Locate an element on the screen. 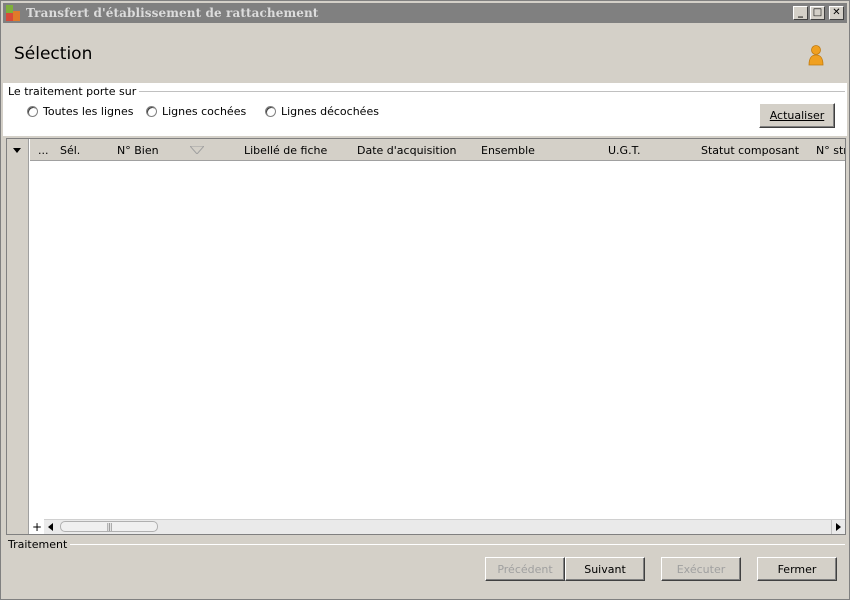  page-title: Sélection is located at coordinates (53, 54).